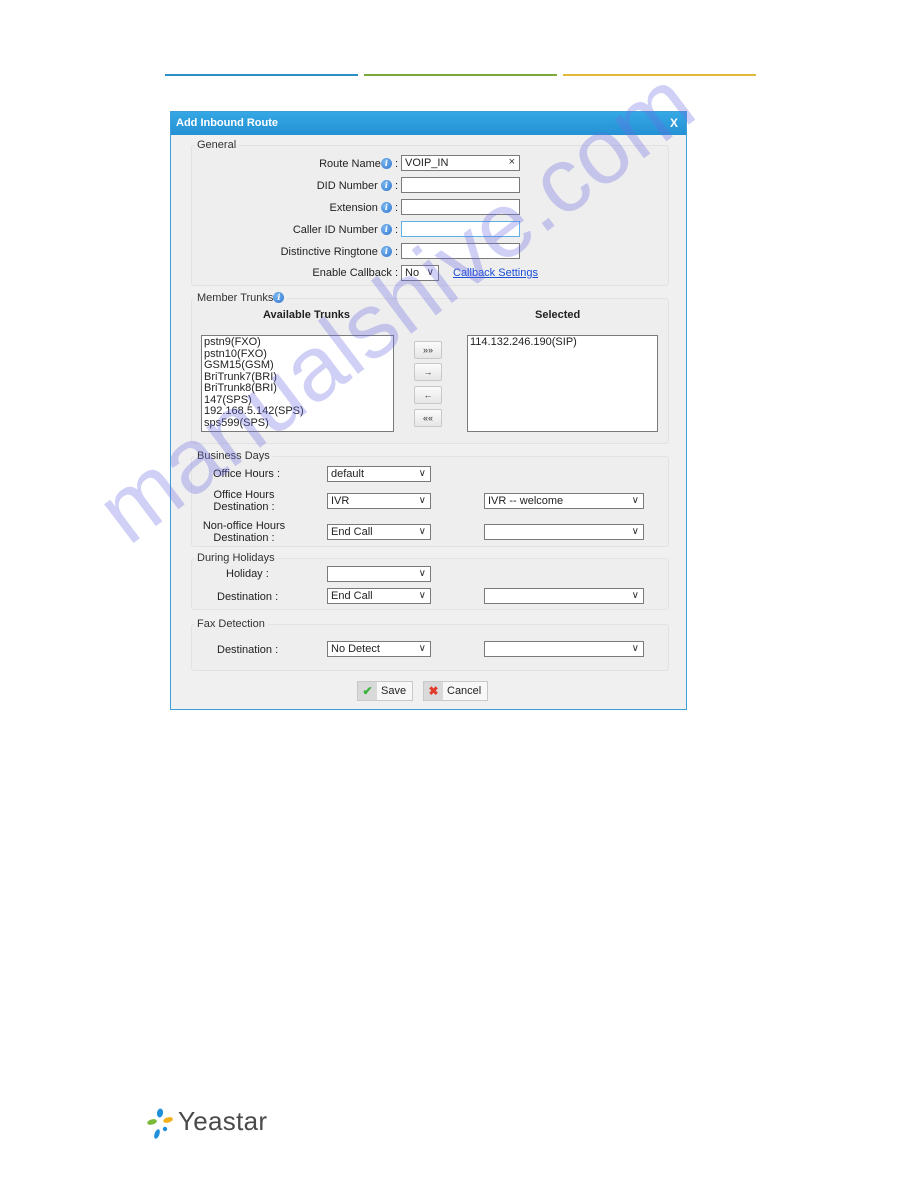 The height and width of the screenshot is (1188, 918). I want to click on list-item: pstn9(FXO), so click(297, 342).